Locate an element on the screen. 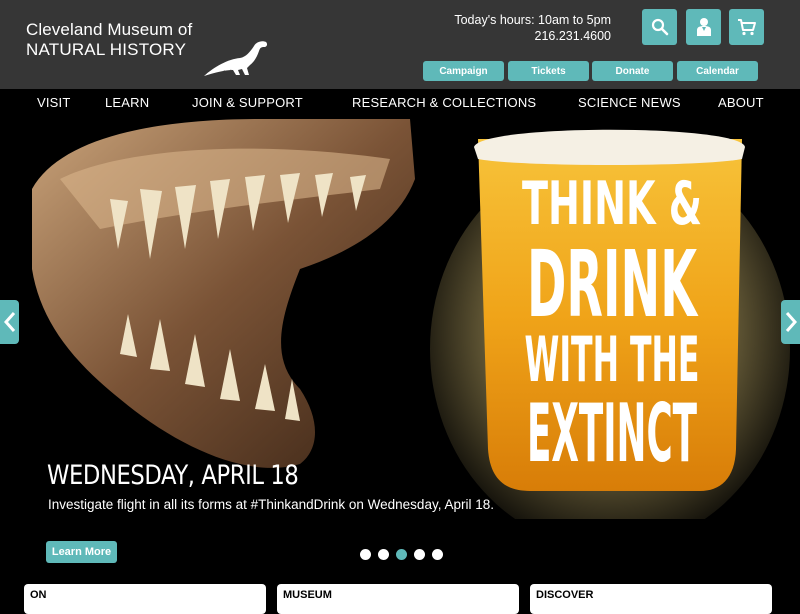 Image resolution: width=800 pixels, height=614 pixels. search-button is located at coordinates (659, 27).